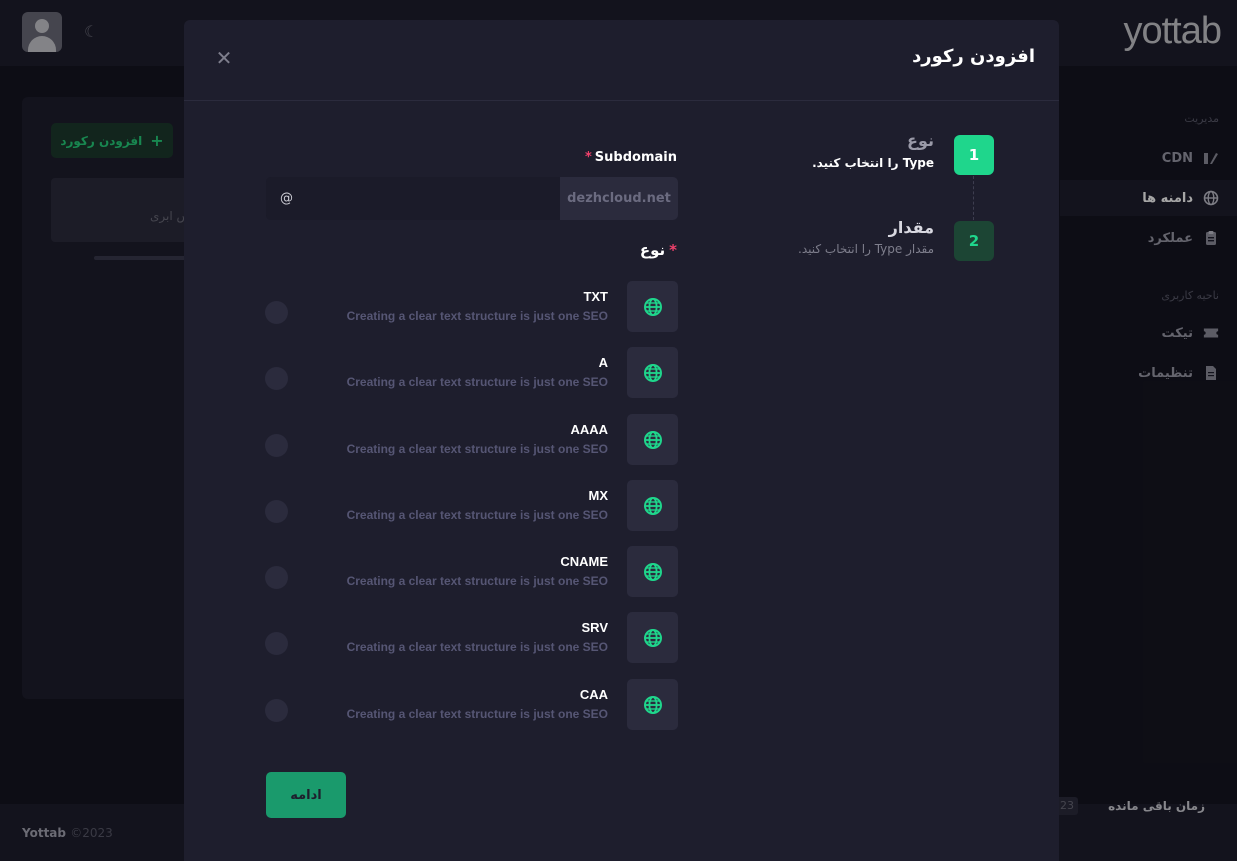 The width and height of the screenshot is (1237, 861). What do you see at coordinates (866, 249) in the screenshot?
I see `step-2-description: مقدار Type را انتخاب کنید.` at bounding box center [866, 249].